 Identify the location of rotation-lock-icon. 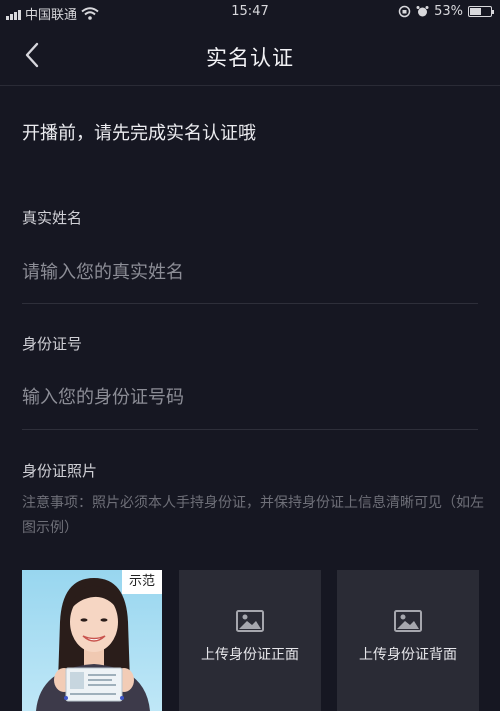
(404, 11).